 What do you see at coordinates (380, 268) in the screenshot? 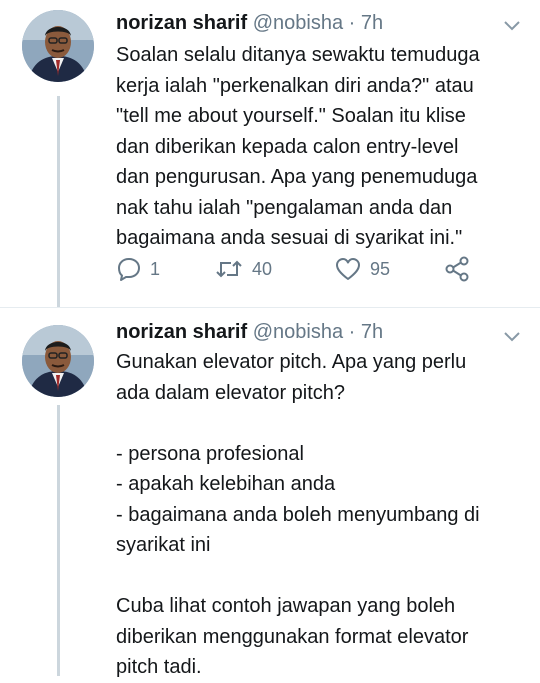
I see `like-count: 95` at bounding box center [380, 268].